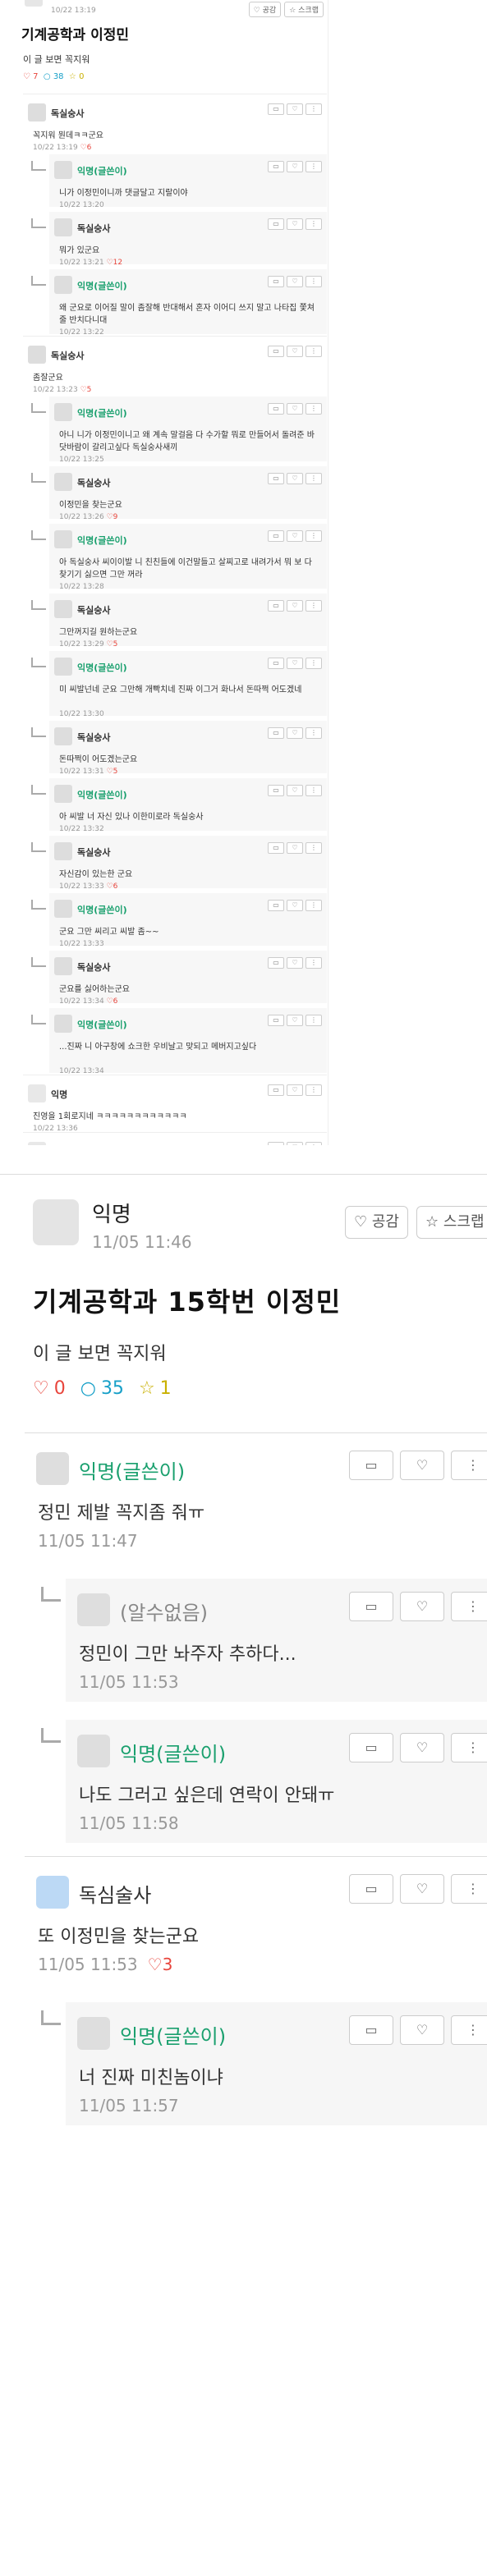 The height and width of the screenshot is (2576, 487). I want to click on comment-time: 10/22 13:34, so click(81, 1002).